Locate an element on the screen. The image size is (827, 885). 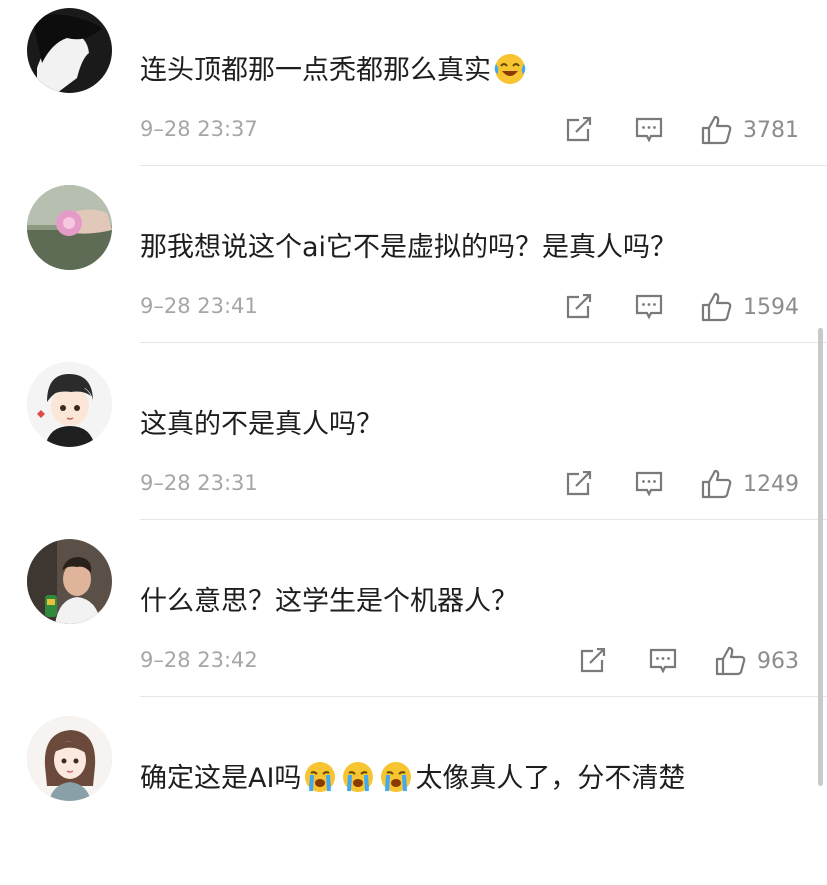
comment-time: 9–28 23:31 is located at coordinates (199, 483).